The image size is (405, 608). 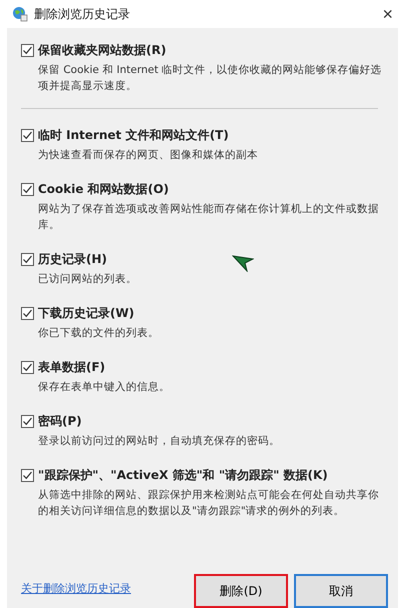 I want to click on window-title: 删除浏览历史记录, so click(x=82, y=14).